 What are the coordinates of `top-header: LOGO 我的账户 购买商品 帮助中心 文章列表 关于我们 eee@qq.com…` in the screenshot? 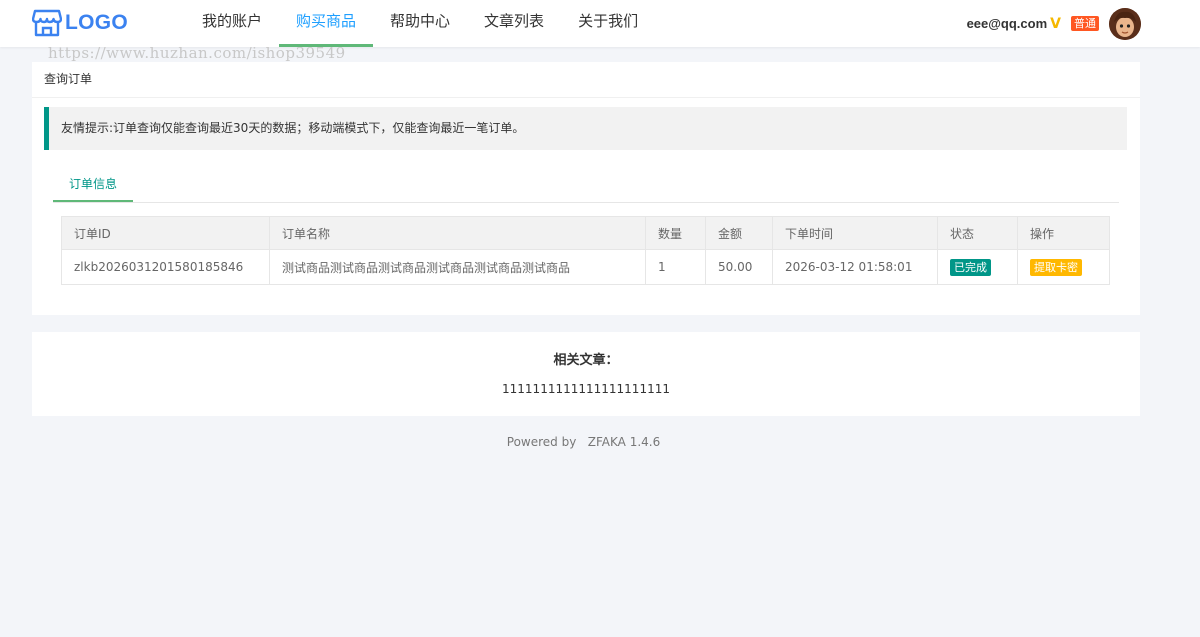 It's located at (600, 23).